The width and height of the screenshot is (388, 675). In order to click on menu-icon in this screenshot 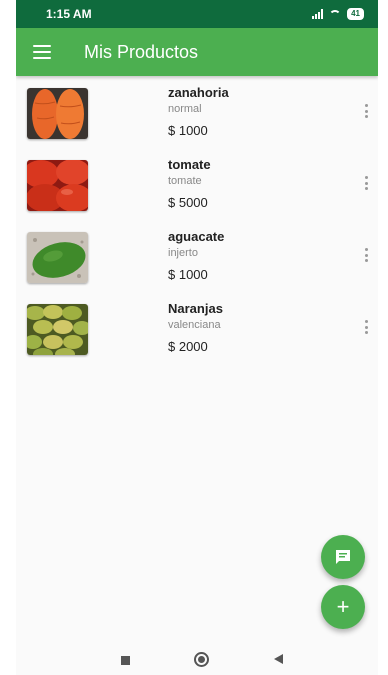, I will do `click(42, 52)`.